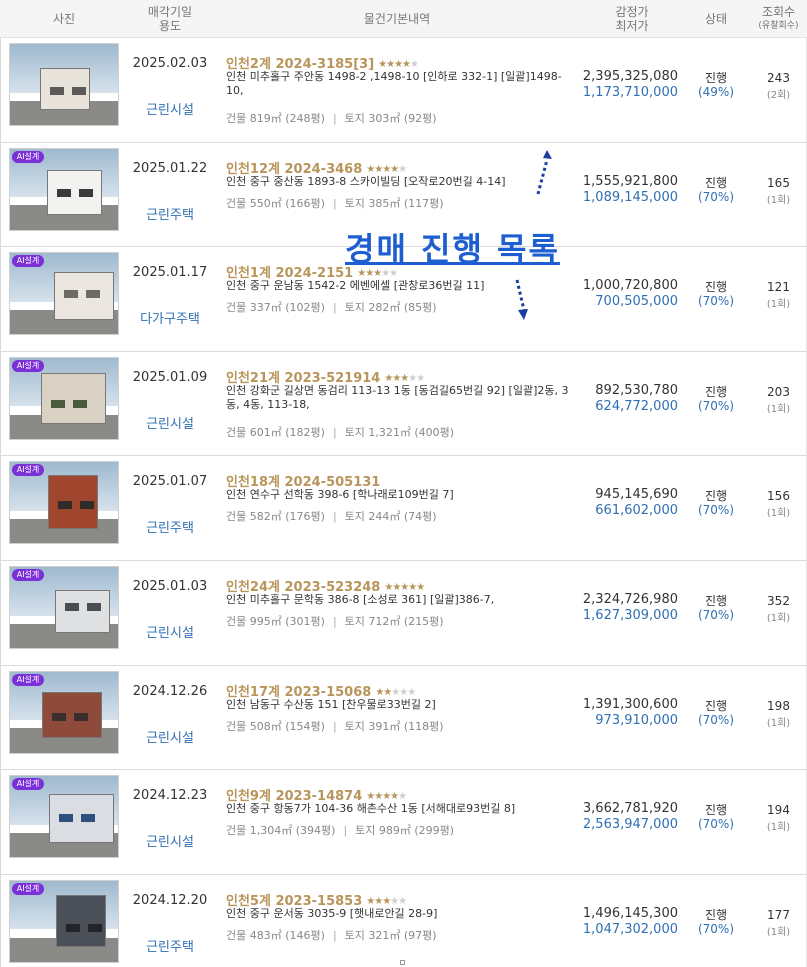 Image resolution: width=807 pixels, height=967 pixels. Describe the element at coordinates (630, 825) in the screenshot. I see `minimum-price: 2,563,947,000` at that location.